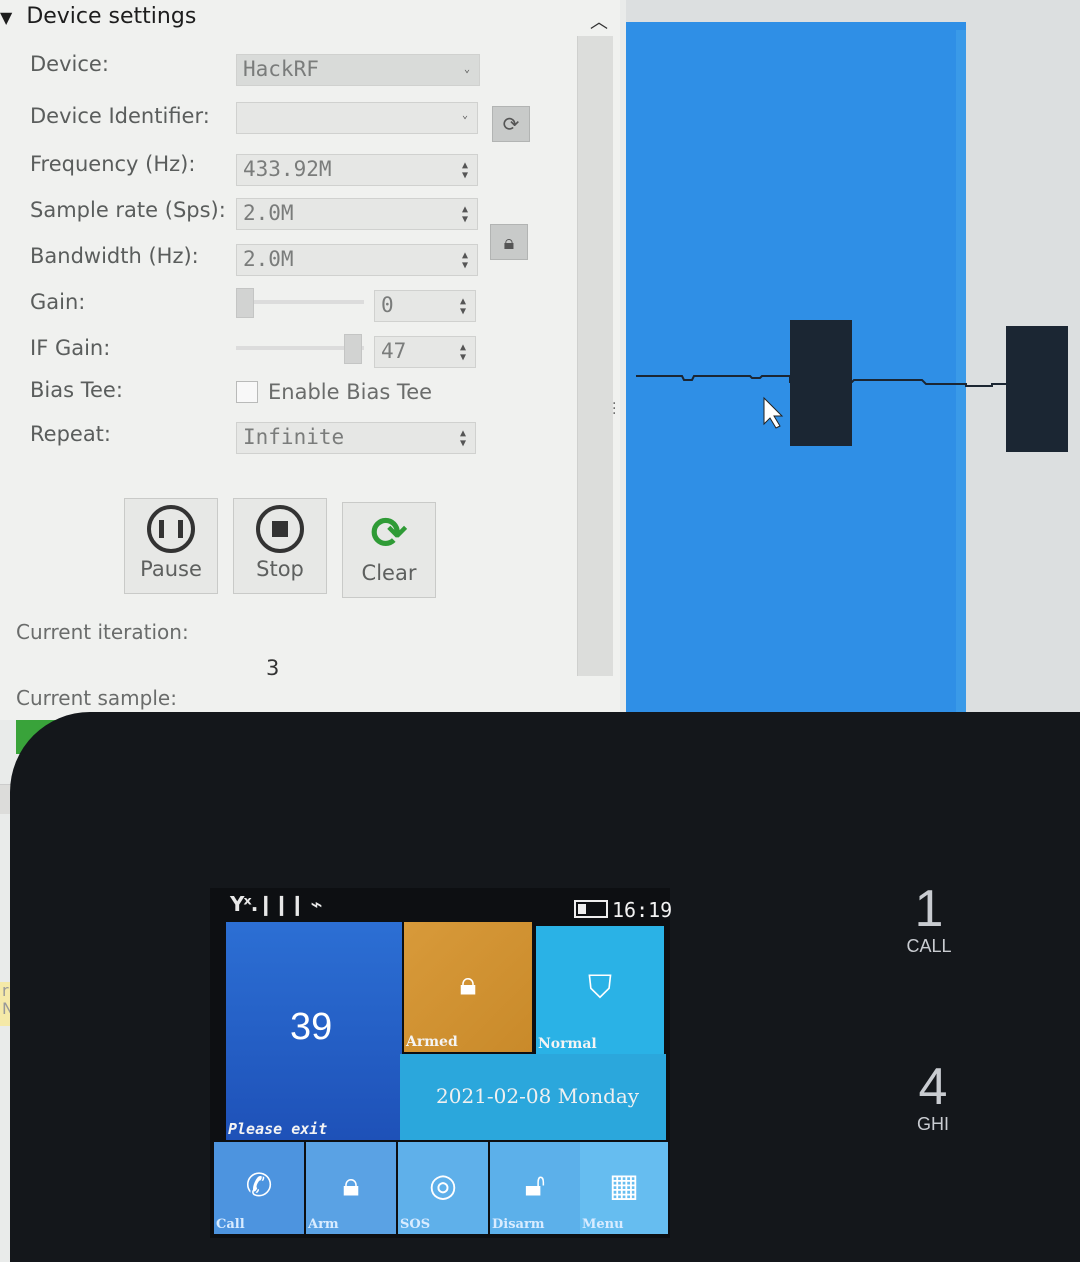 This screenshot has width=1080, height=1262. Describe the element at coordinates (961, 376) in the screenshot. I see `waveform-background-edge` at that location.